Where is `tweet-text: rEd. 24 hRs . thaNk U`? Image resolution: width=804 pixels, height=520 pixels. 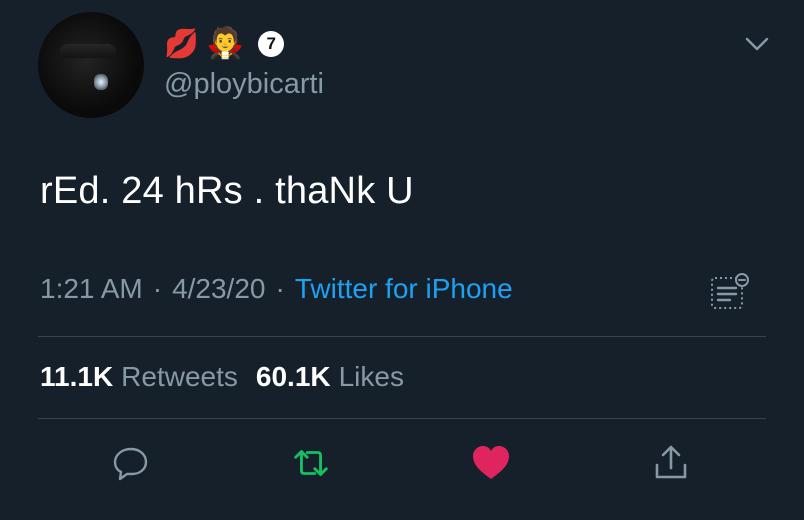
tweet-text: rEd. 24 hRs . thaNk U is located at coordinates (227, 191).